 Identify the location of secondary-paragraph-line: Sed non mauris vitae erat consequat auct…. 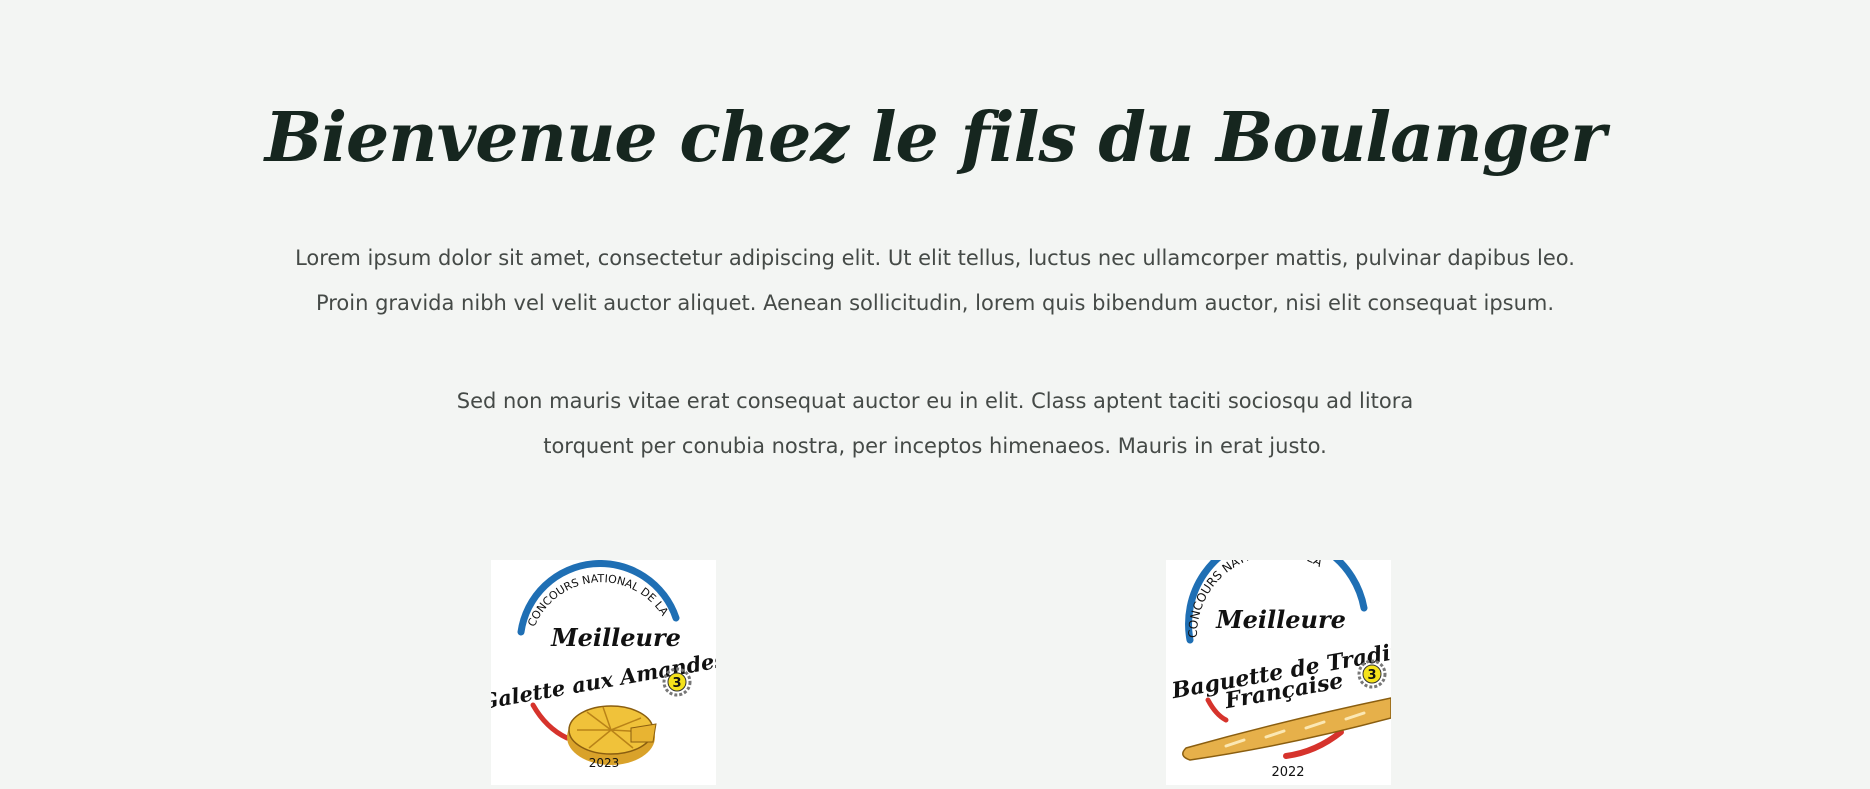
(935, 401).